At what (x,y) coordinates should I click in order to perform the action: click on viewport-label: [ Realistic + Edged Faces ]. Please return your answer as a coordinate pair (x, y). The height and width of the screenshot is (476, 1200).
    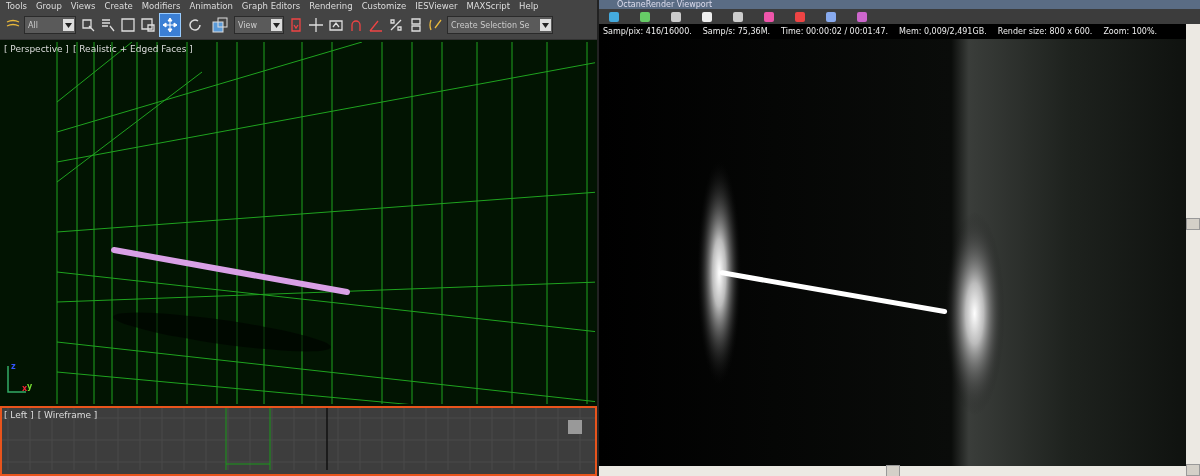
    Looking at the image, I should click on (132, 49).